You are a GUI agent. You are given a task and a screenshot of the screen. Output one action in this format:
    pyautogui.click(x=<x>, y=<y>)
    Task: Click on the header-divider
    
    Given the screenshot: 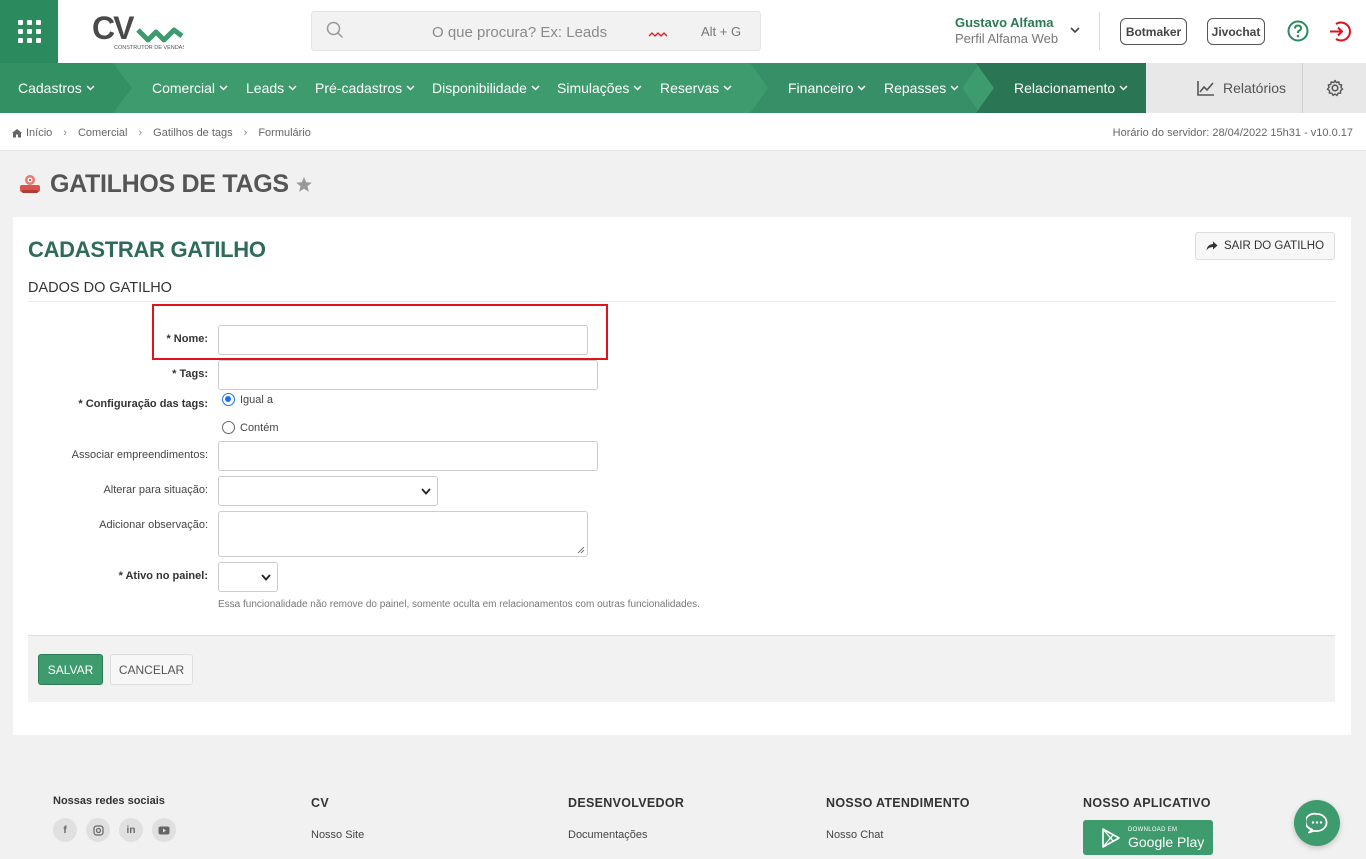 What is the action you would take?
    pyautogui.click(x=1099, y=31)
    